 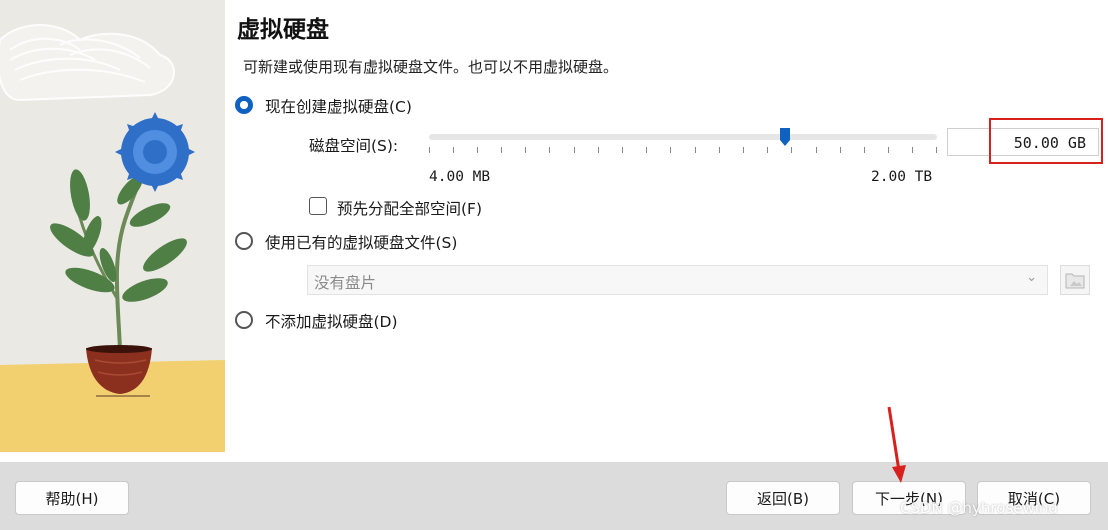 What do you see at coordinates (318, 206) in the screenshot?
I see `preallocate-checkbox` at bounding box center [318, 206].